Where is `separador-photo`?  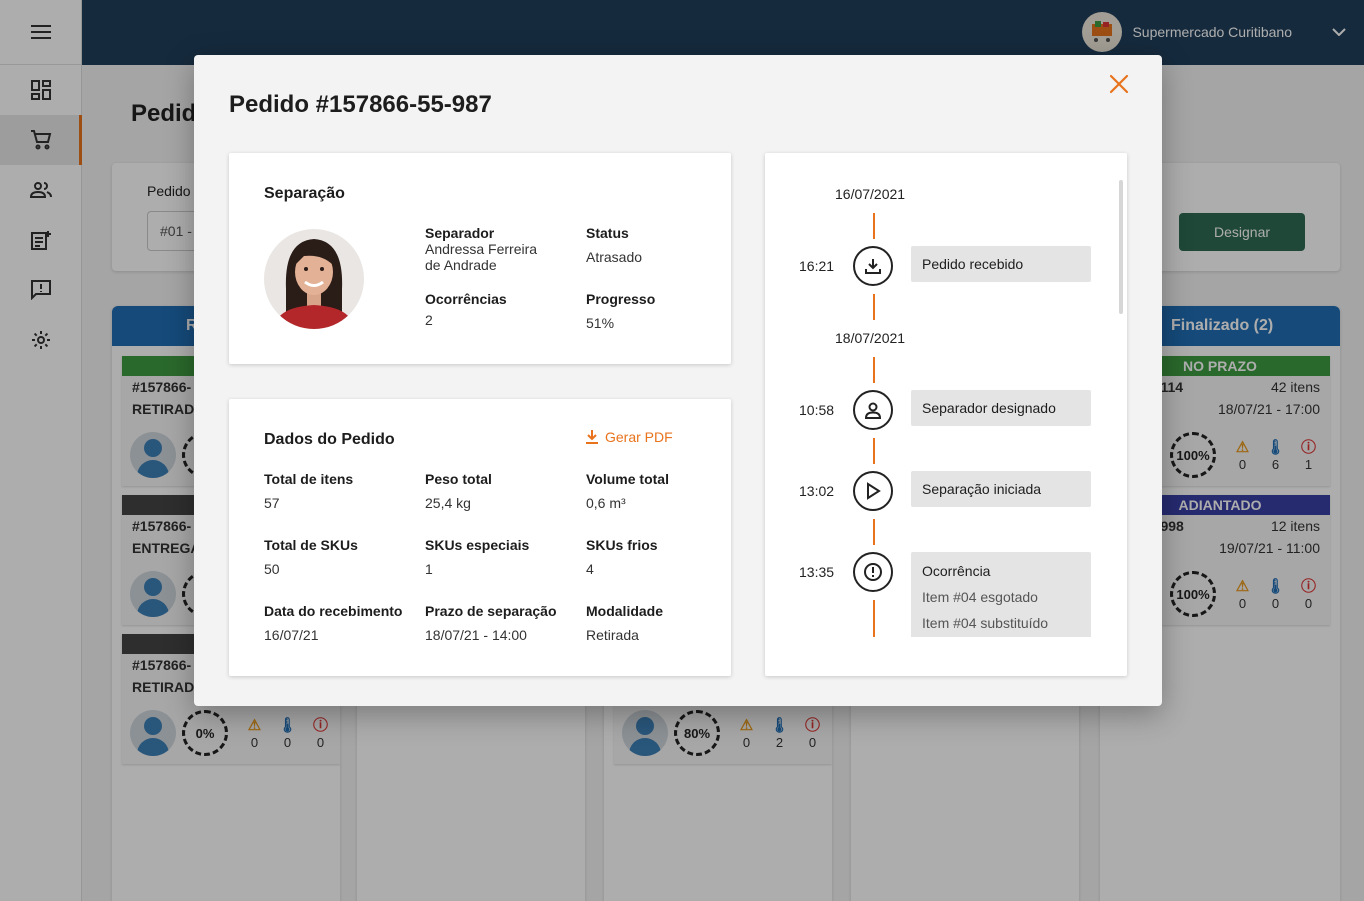 separador-photo is located at coordinates (314, 279).